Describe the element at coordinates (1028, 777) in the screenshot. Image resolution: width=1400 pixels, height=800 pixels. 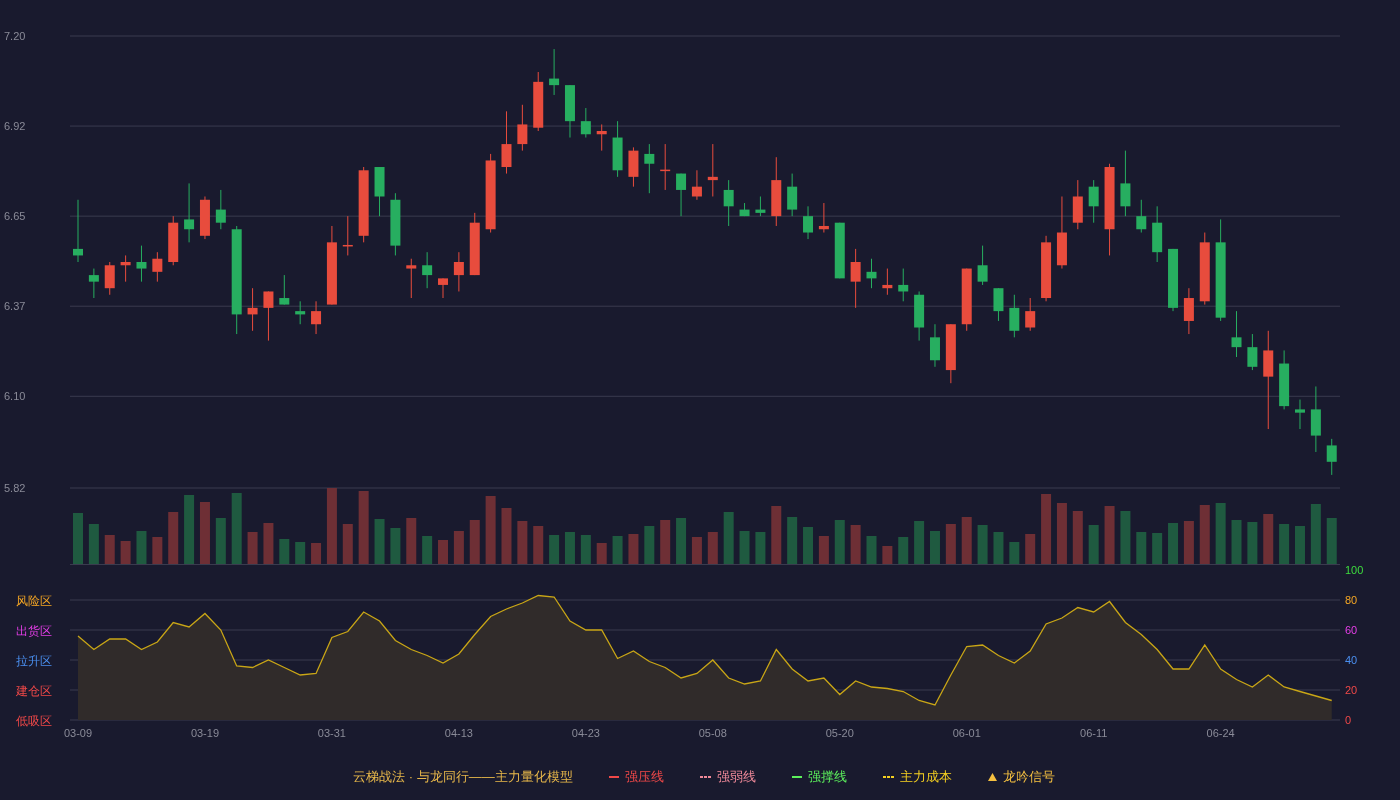
I see `legend-item: 龙吟信号` at that location.